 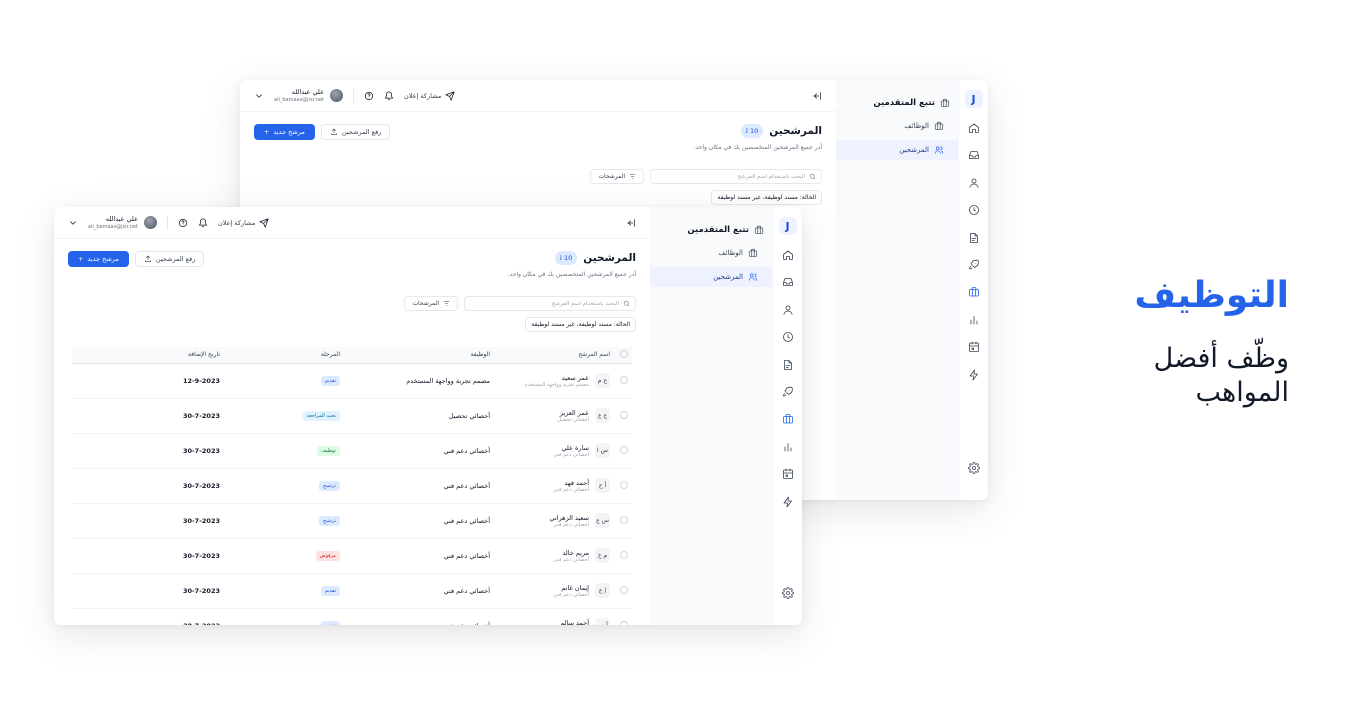 I want to click on stage-badge: توظيف, so click(x=328, y=450).